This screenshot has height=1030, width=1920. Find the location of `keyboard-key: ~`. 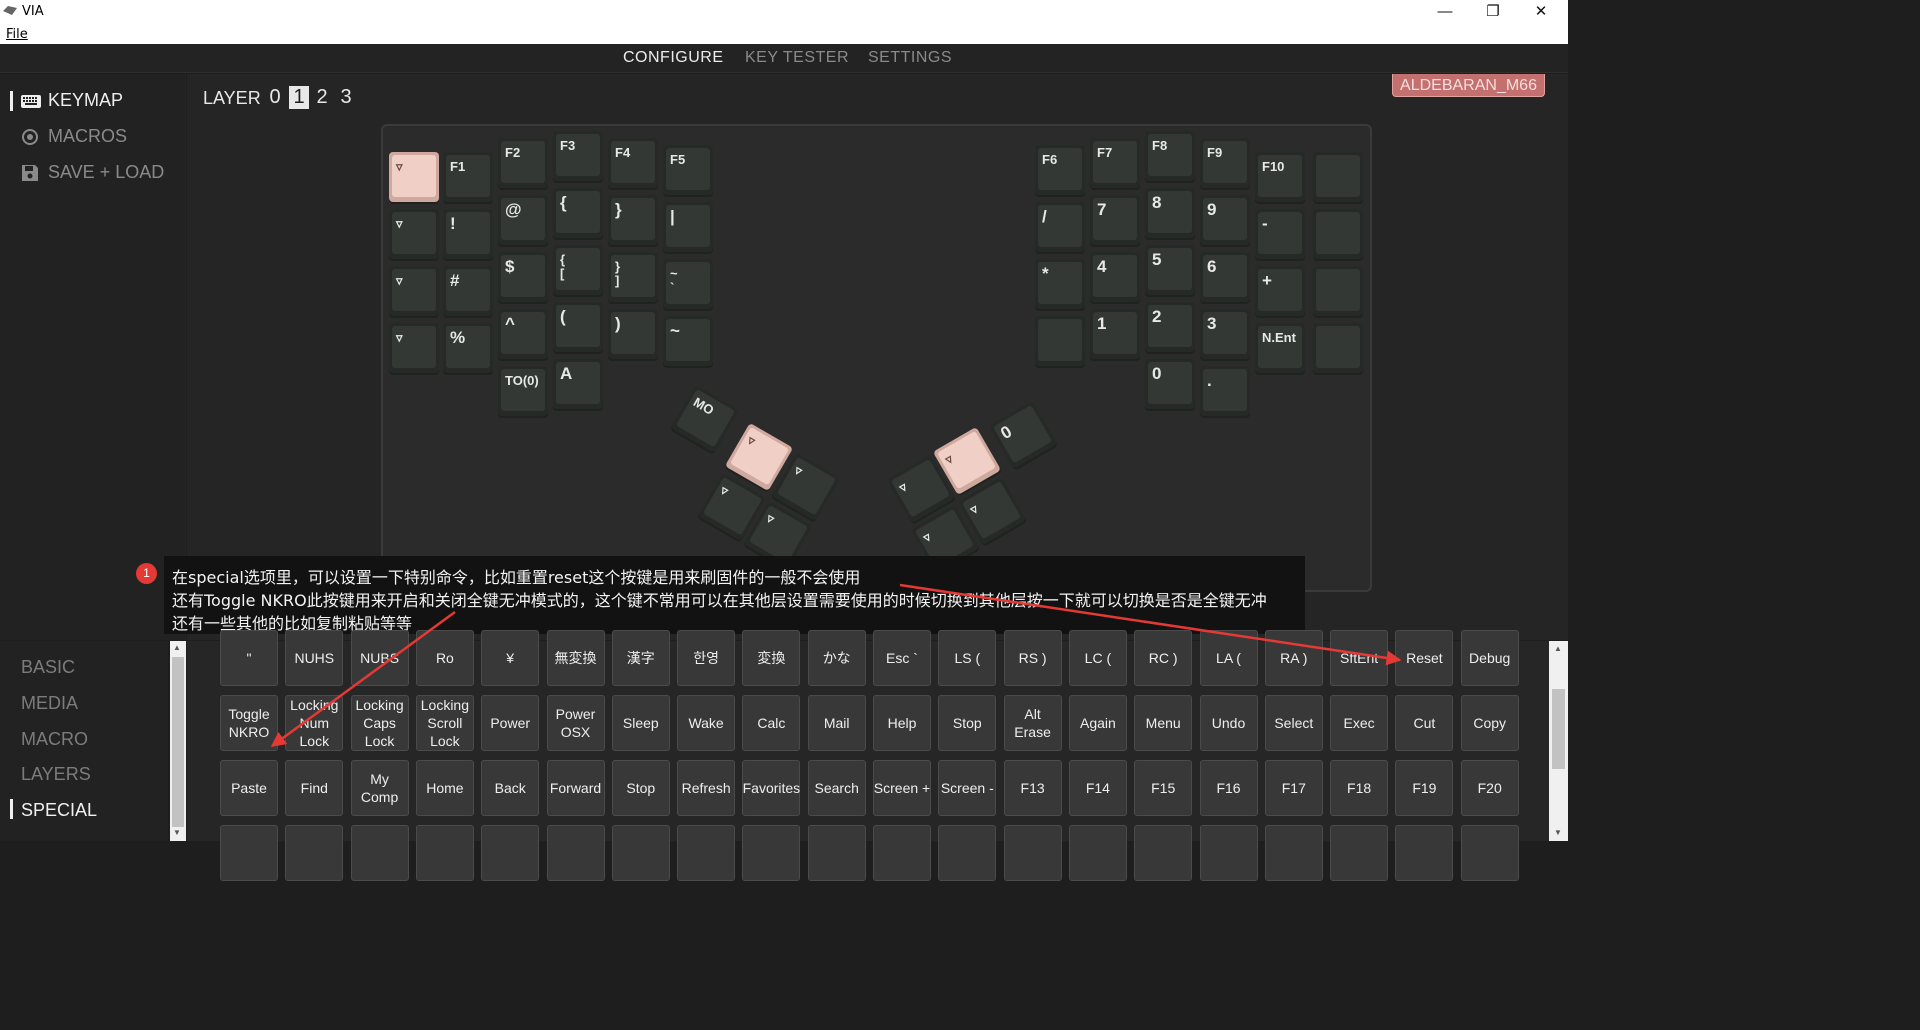

keyboard-key: ~ is located at coordinates (688, 341).